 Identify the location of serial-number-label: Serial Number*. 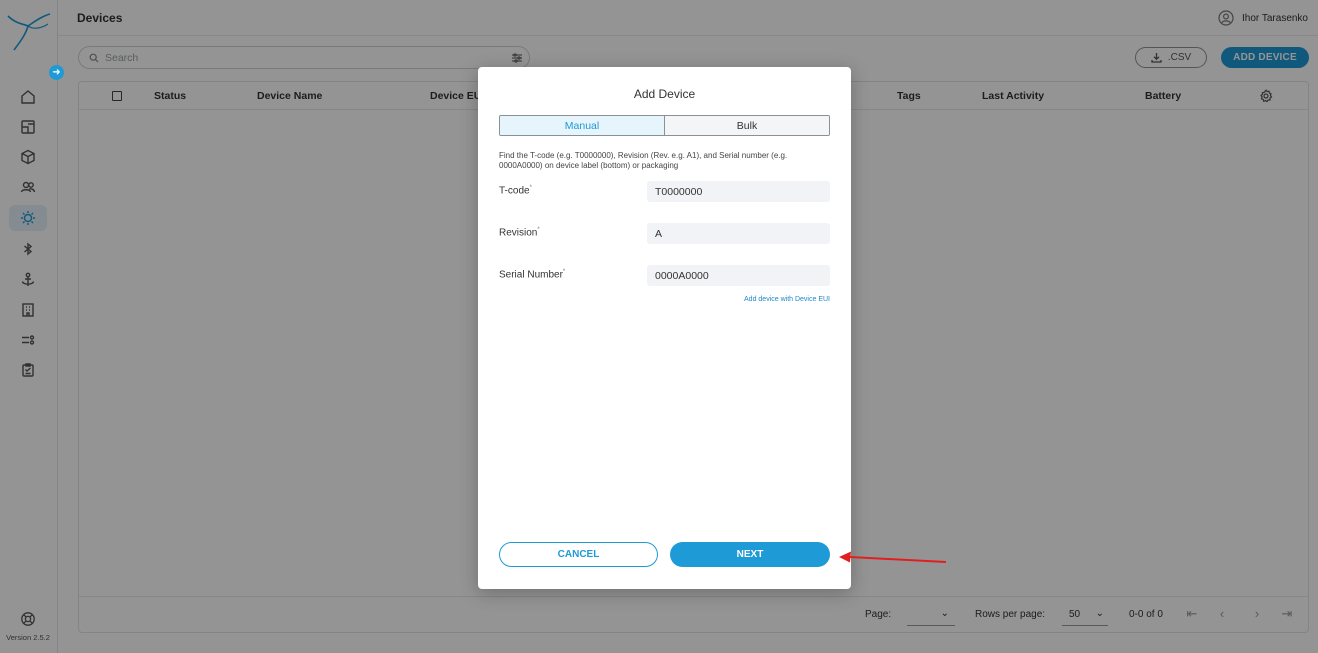
(532, 274).